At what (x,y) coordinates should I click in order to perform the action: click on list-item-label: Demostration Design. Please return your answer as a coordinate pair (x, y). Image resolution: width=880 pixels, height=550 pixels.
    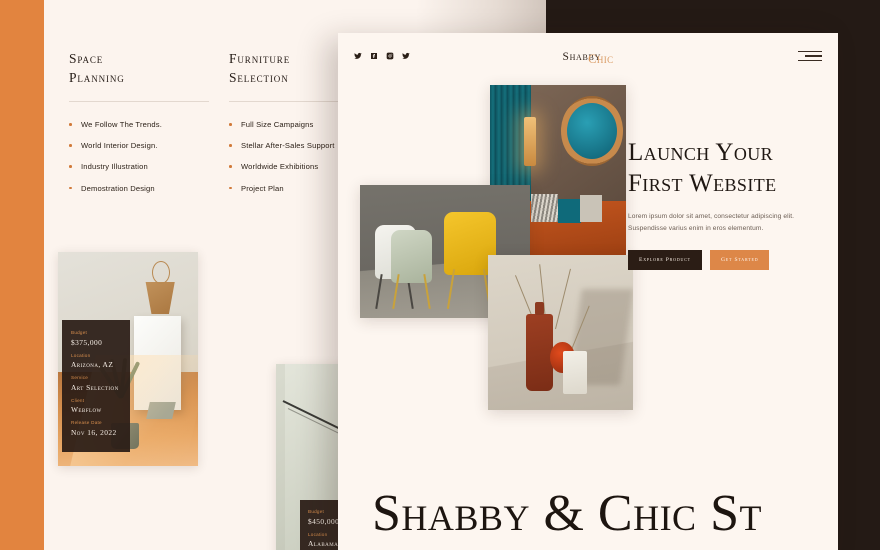
    Looking at the image, I should click on (118, 188).